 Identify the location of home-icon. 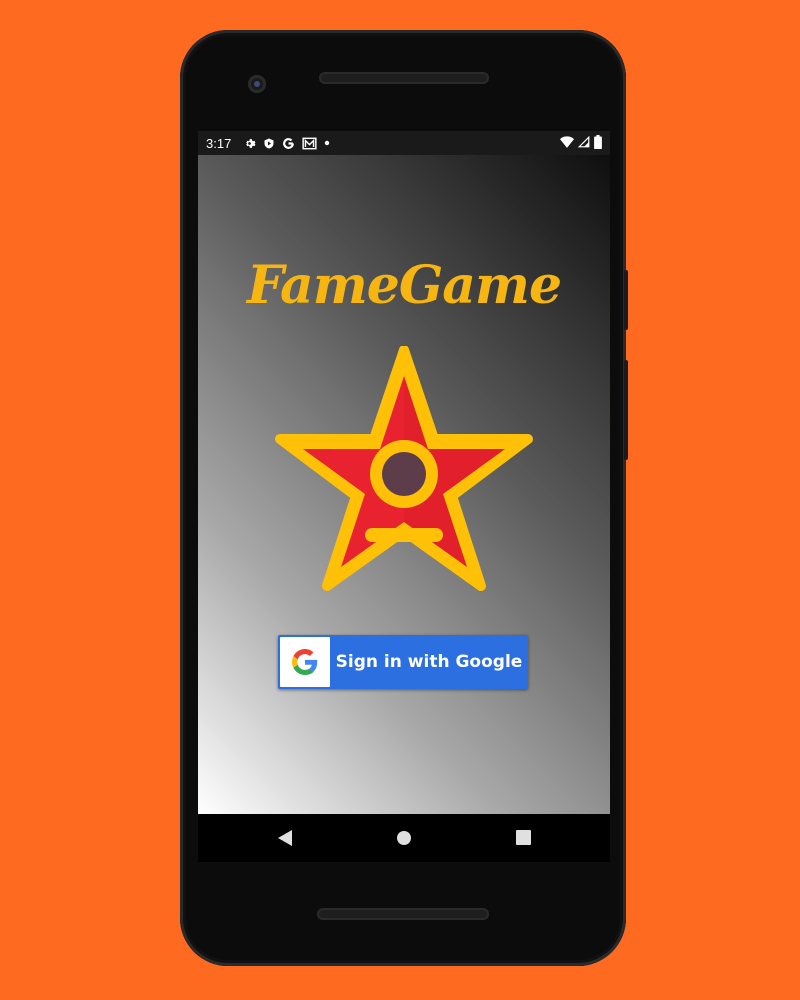
(404, 838).